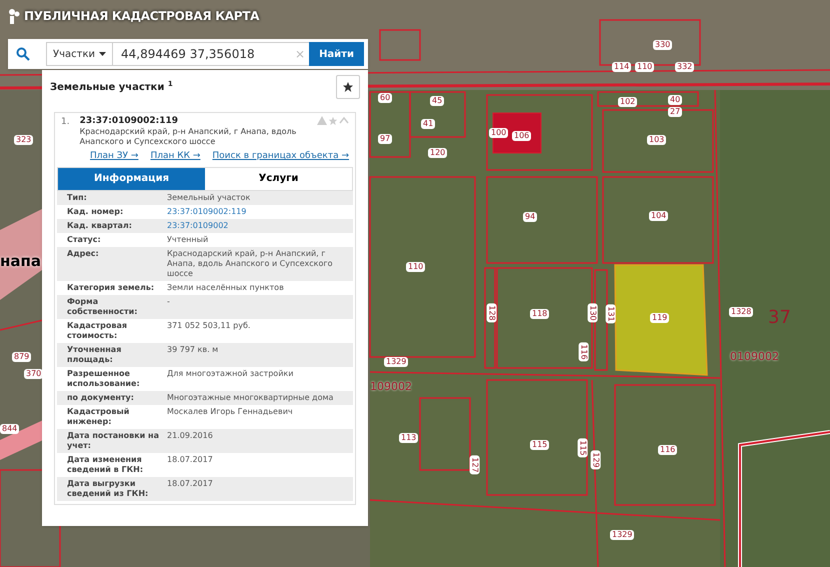 The width and height of the screenshot is (830, 567). Describe the element at coordinates (24, 140) in the screenshot. I see `parcel-number: 323` at that location.